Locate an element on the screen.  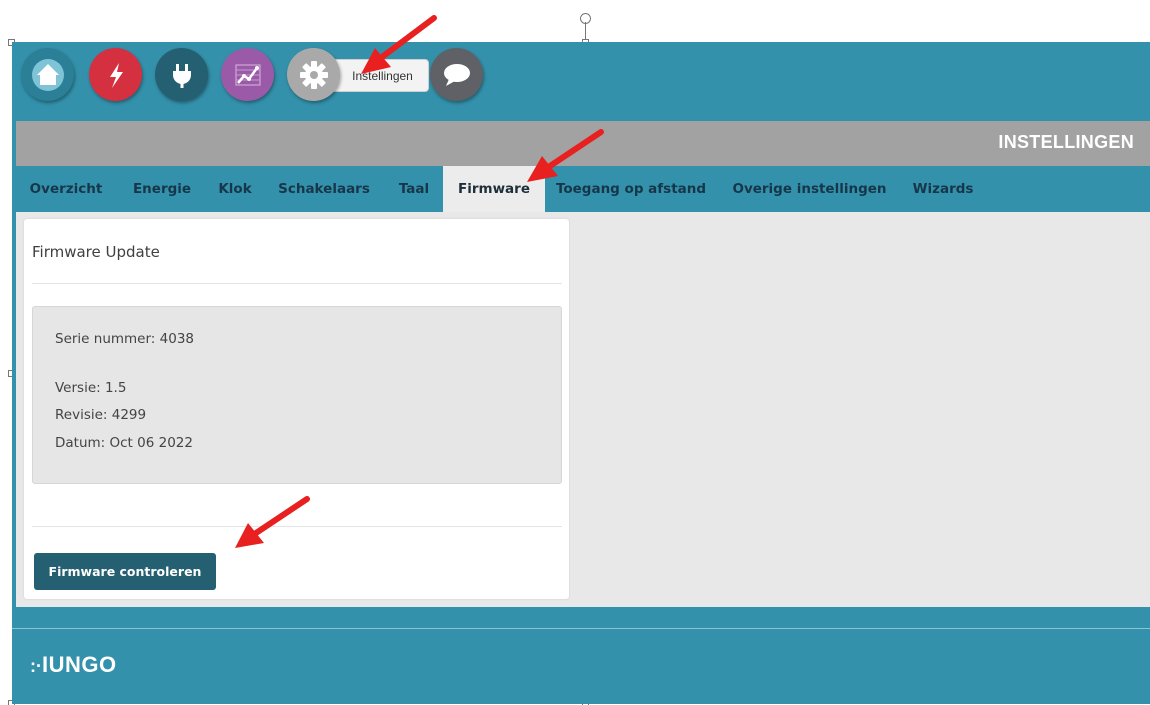
serial-number: Serie nummer: 4038 is located at coordinates (125, 339).